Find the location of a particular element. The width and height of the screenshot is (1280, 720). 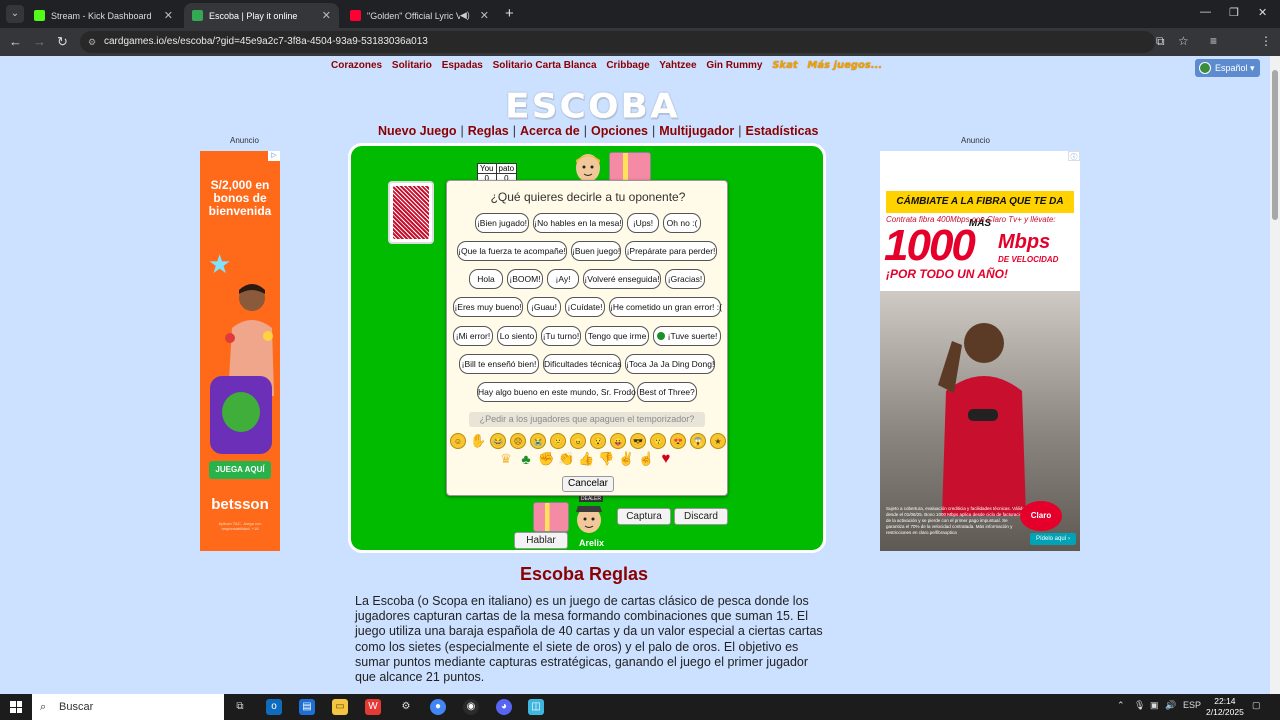

phrase-chip: ¡Cuídate! is located at coordinates (585, 307).